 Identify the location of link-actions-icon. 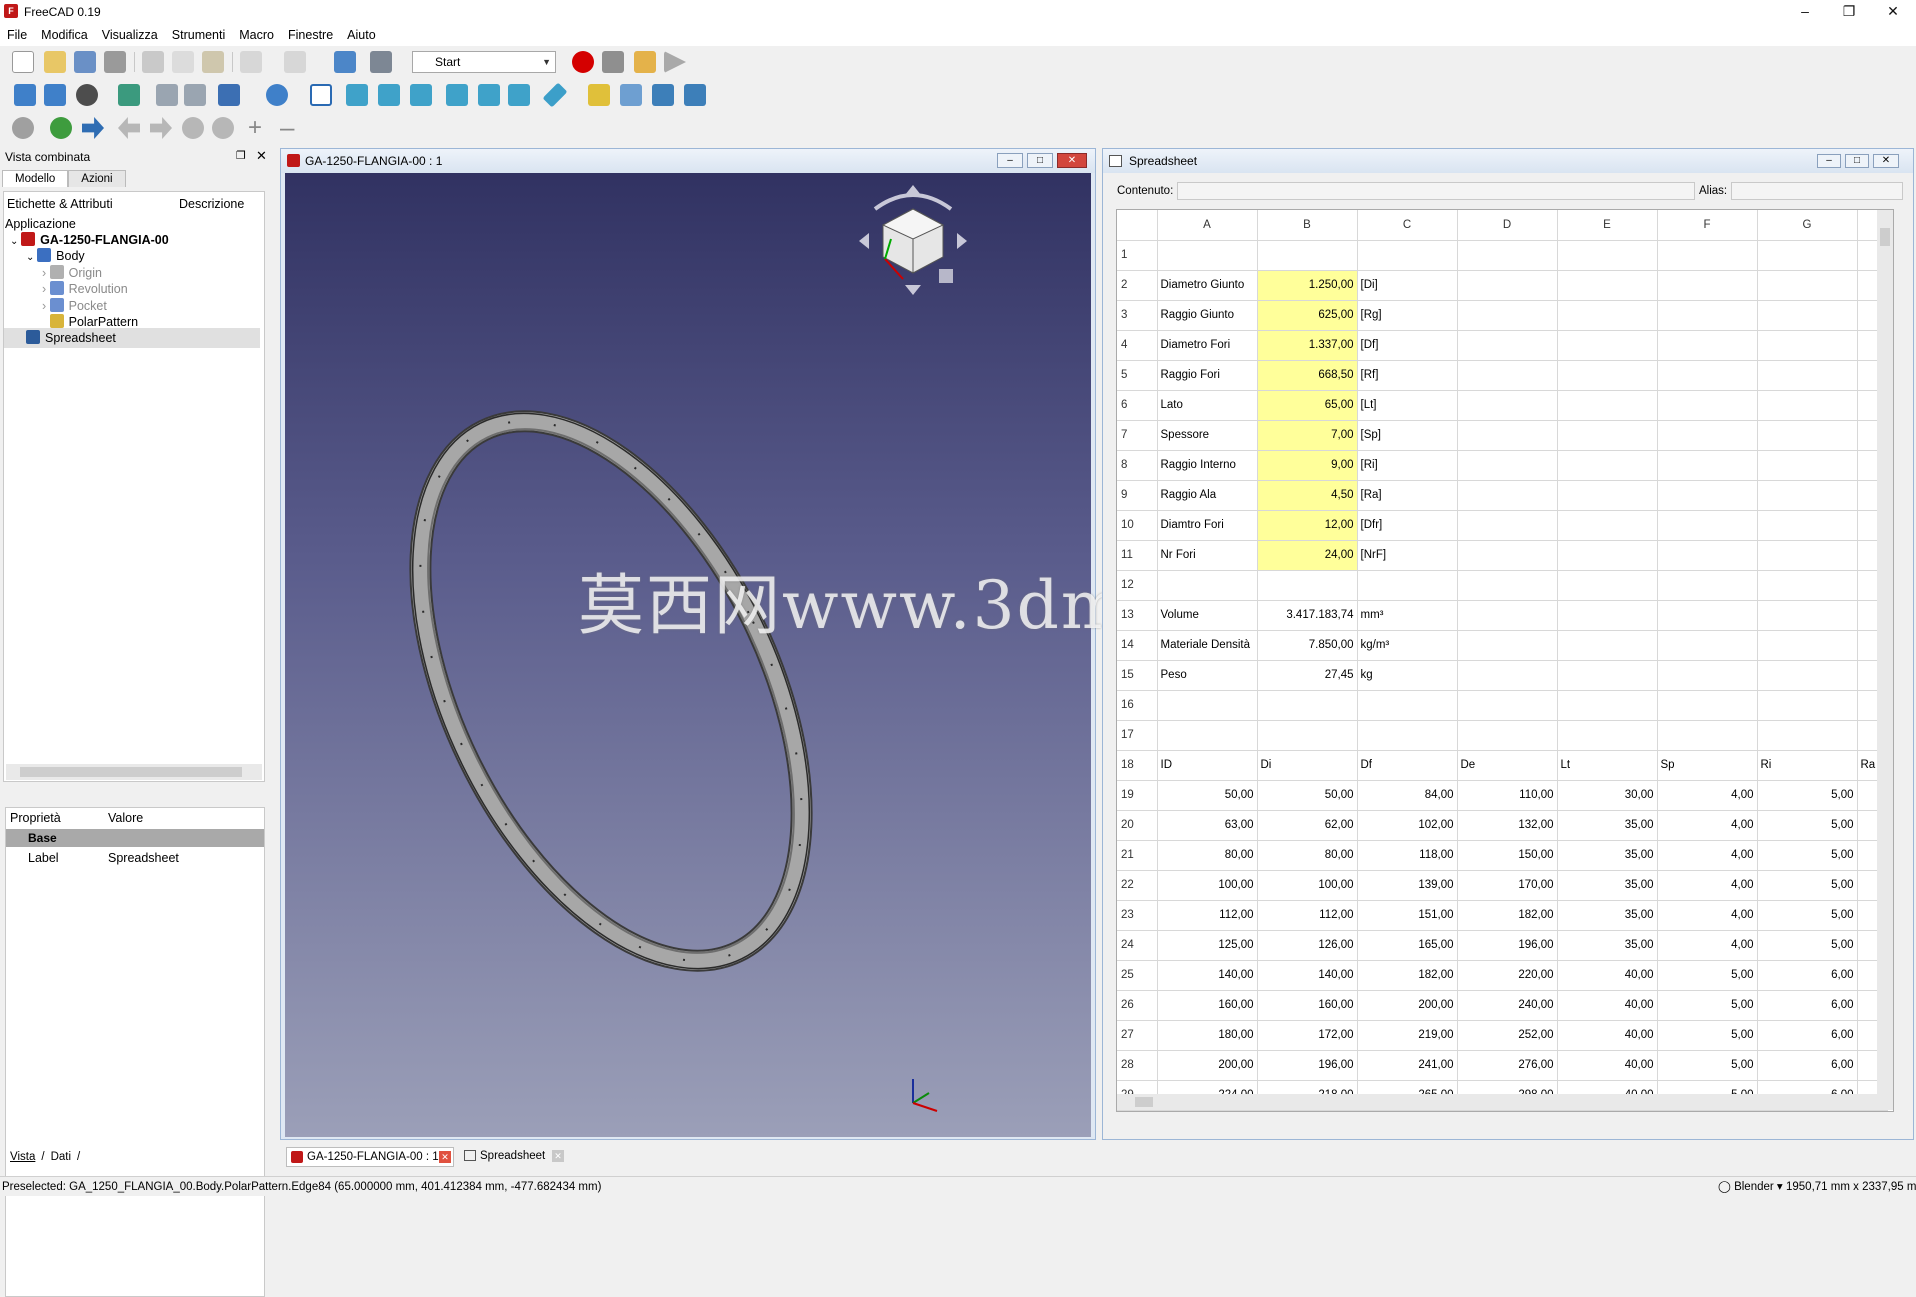
(695, 95).